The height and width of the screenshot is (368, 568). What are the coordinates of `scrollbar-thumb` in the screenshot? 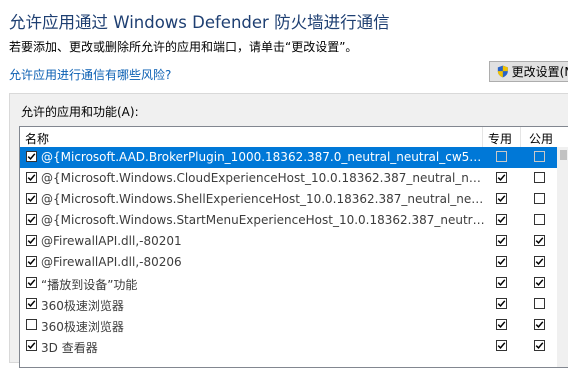 It's located at (563, 155).